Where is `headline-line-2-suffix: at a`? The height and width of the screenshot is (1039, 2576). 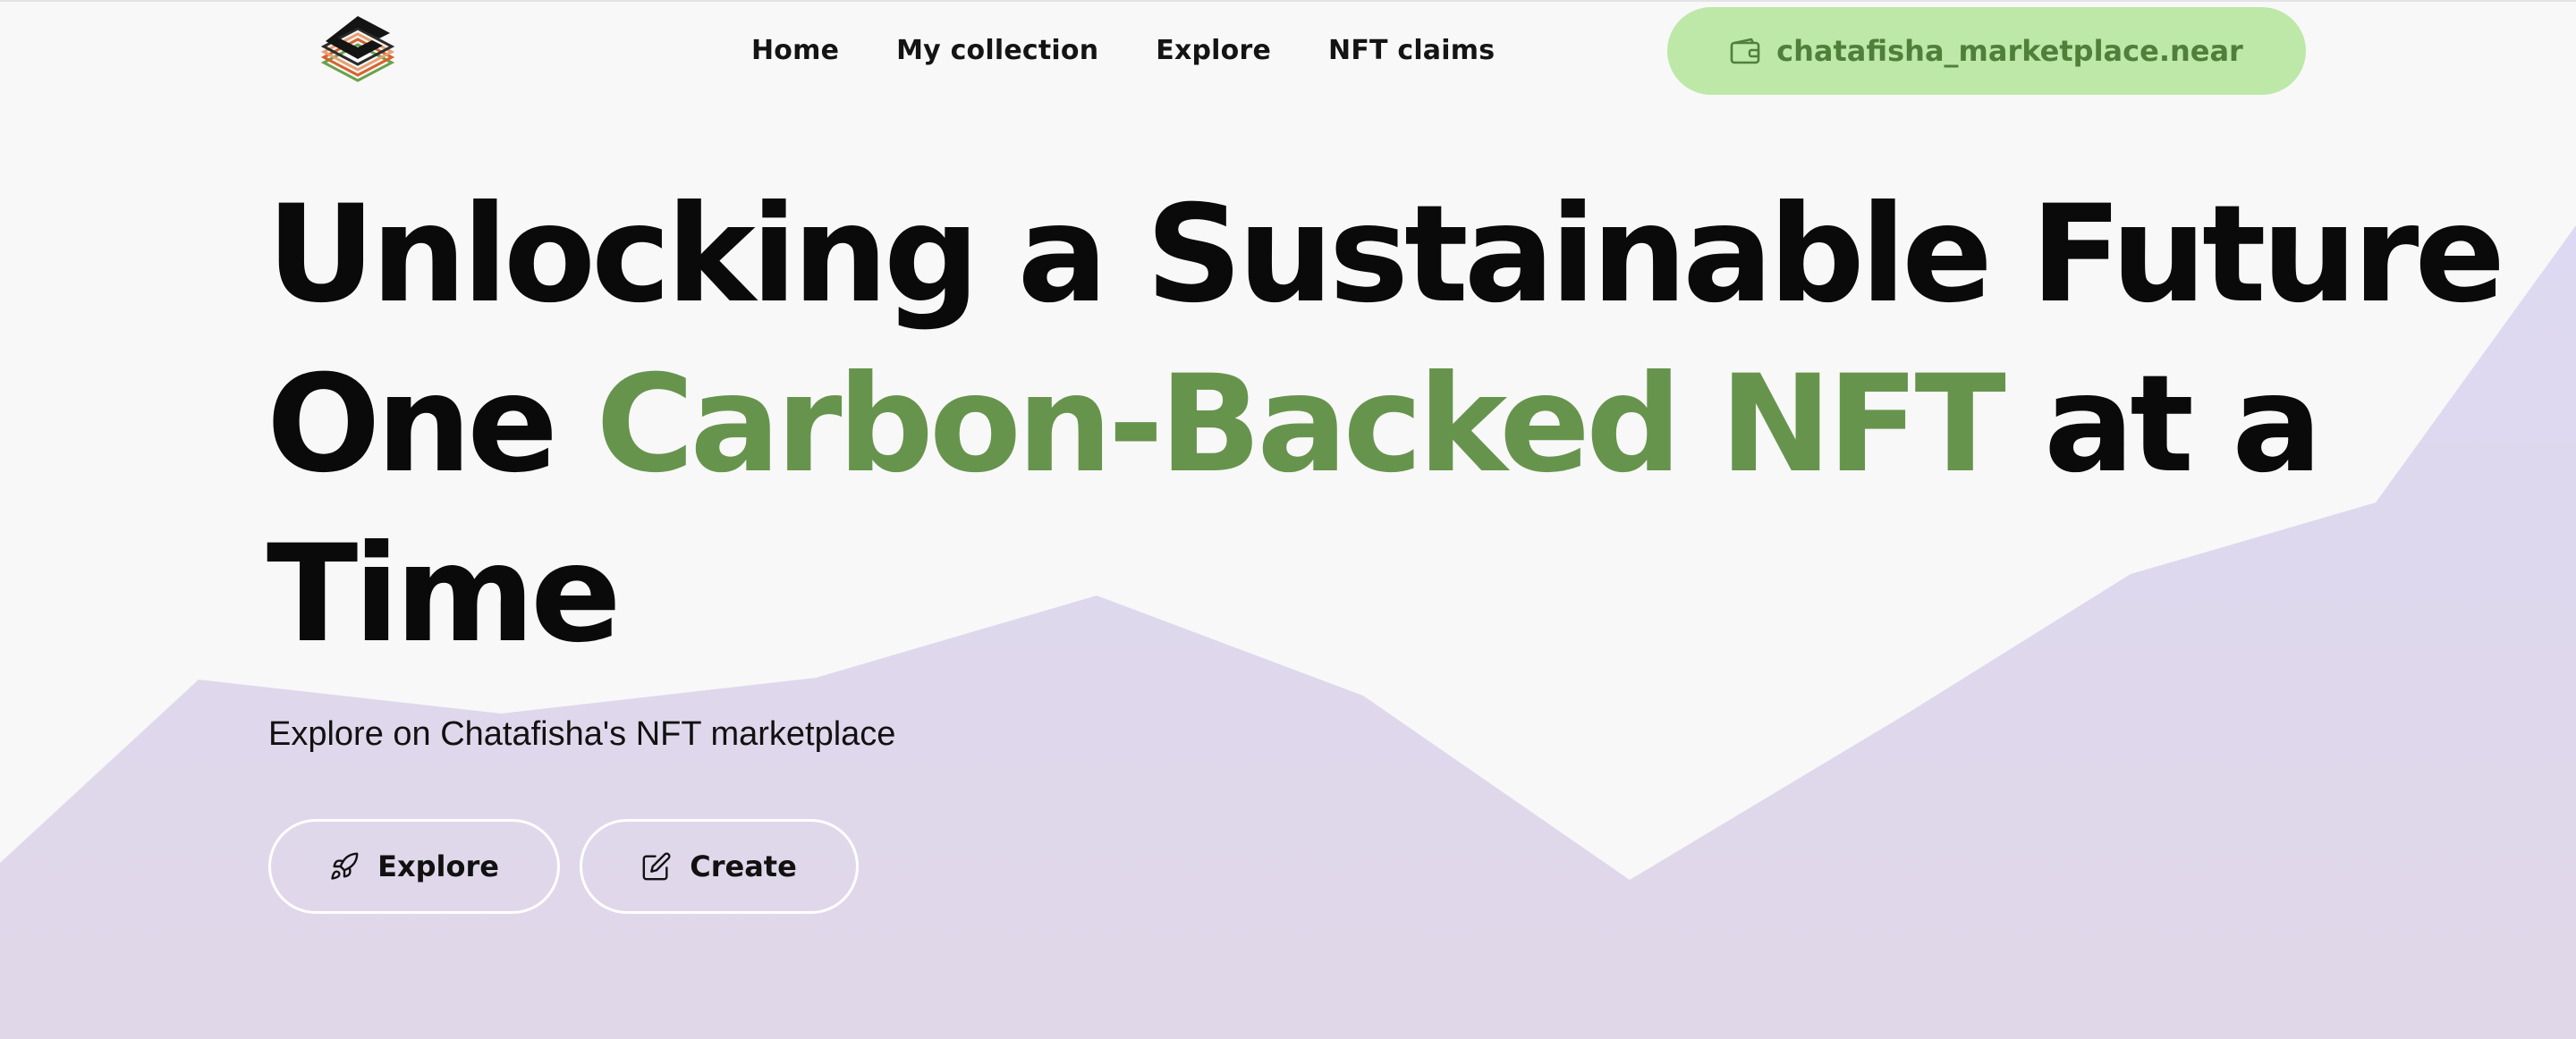 headline-line-2-suffix: at a is located at coordinates (2161, 425).